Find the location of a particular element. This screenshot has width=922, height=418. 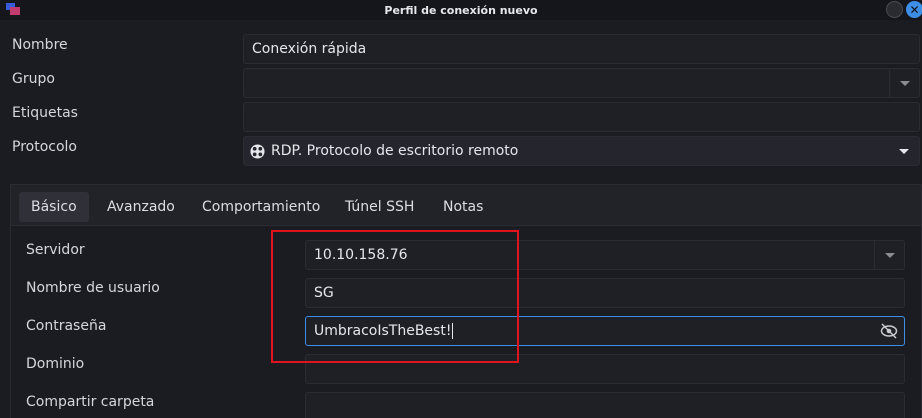

tags-field is located at coordinates (581, 117).